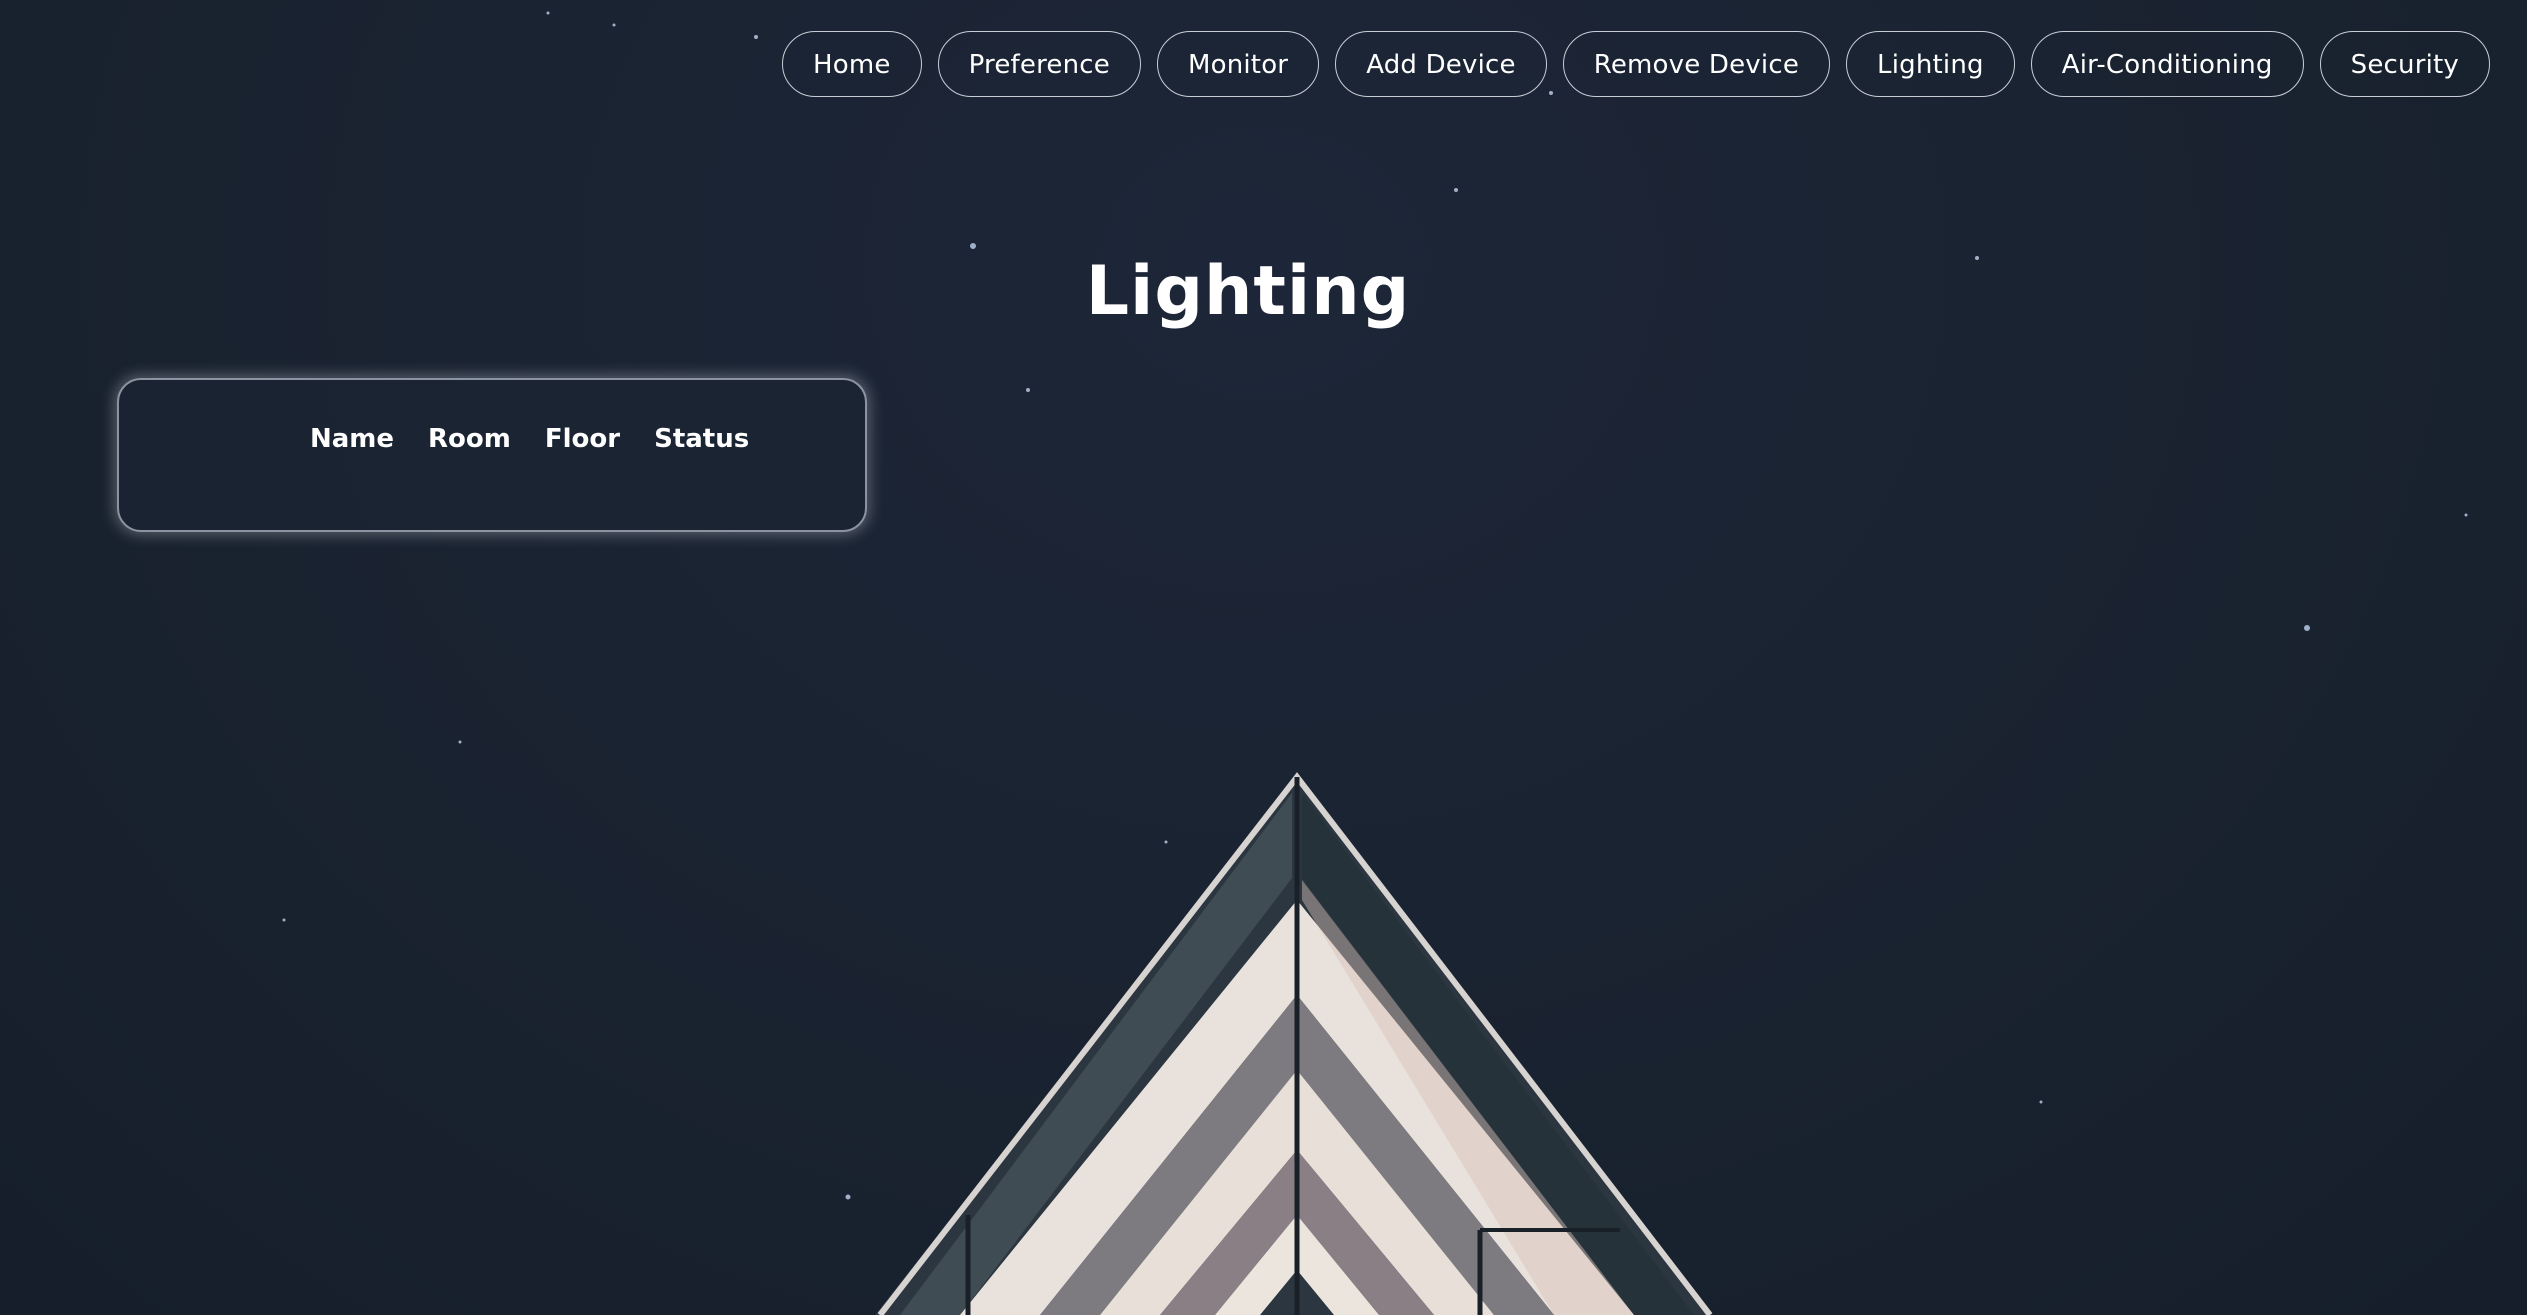  I want to click on device-table: Name Room Floor Status, so click(529, 439).